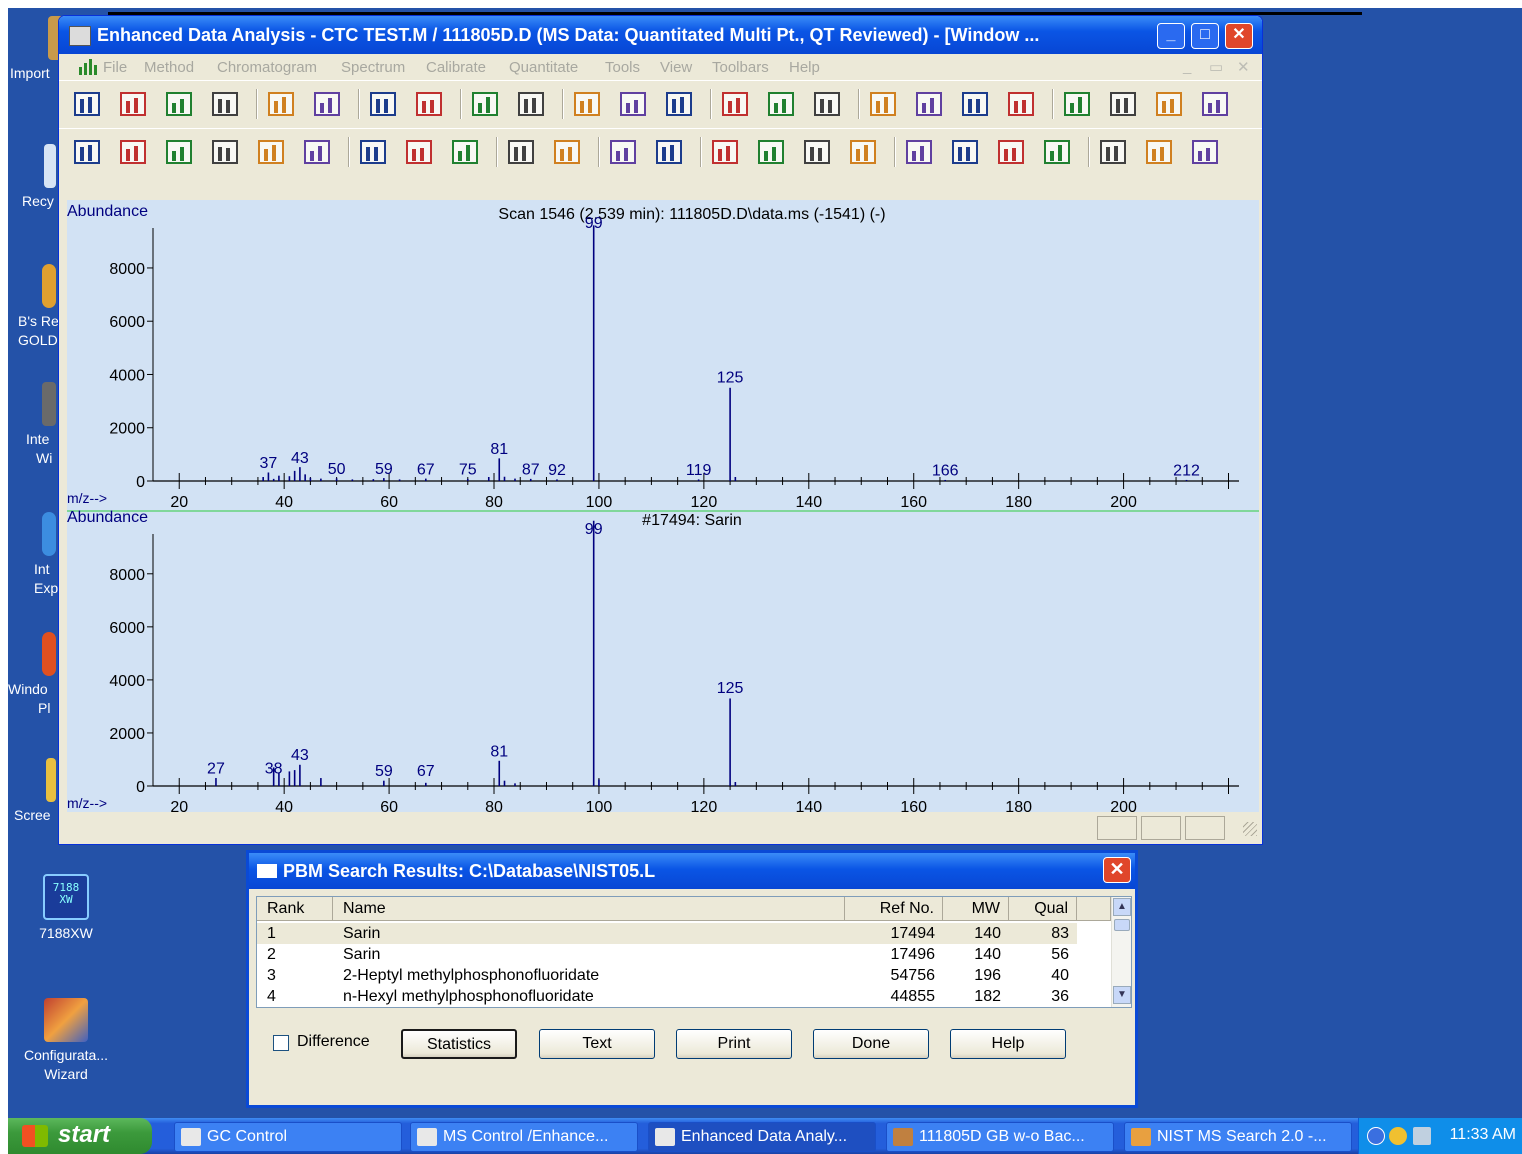 The image size is (1522, 1154). Describe the element at coordinates (485, 104) in the screenshot. I see `copy-icon` at that location.